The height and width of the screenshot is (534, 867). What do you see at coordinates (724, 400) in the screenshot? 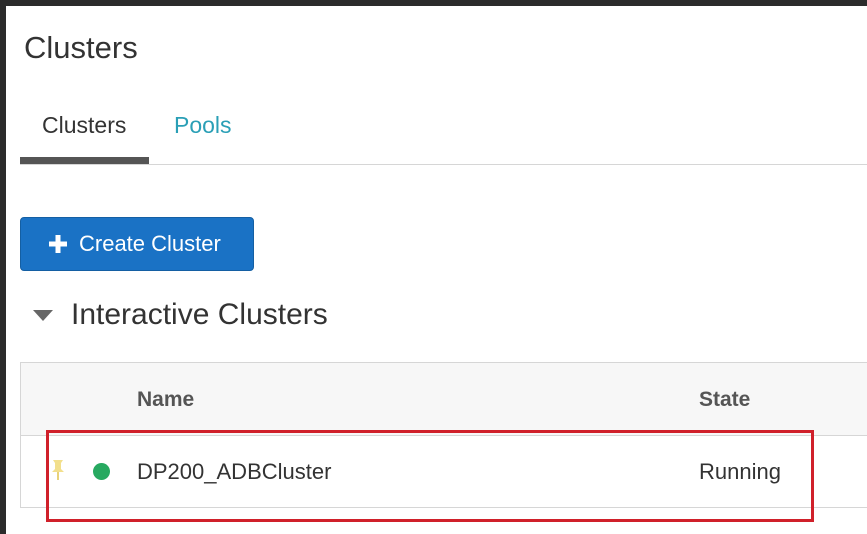
I see `column-header-state: State` at bounding box center [724, 400].